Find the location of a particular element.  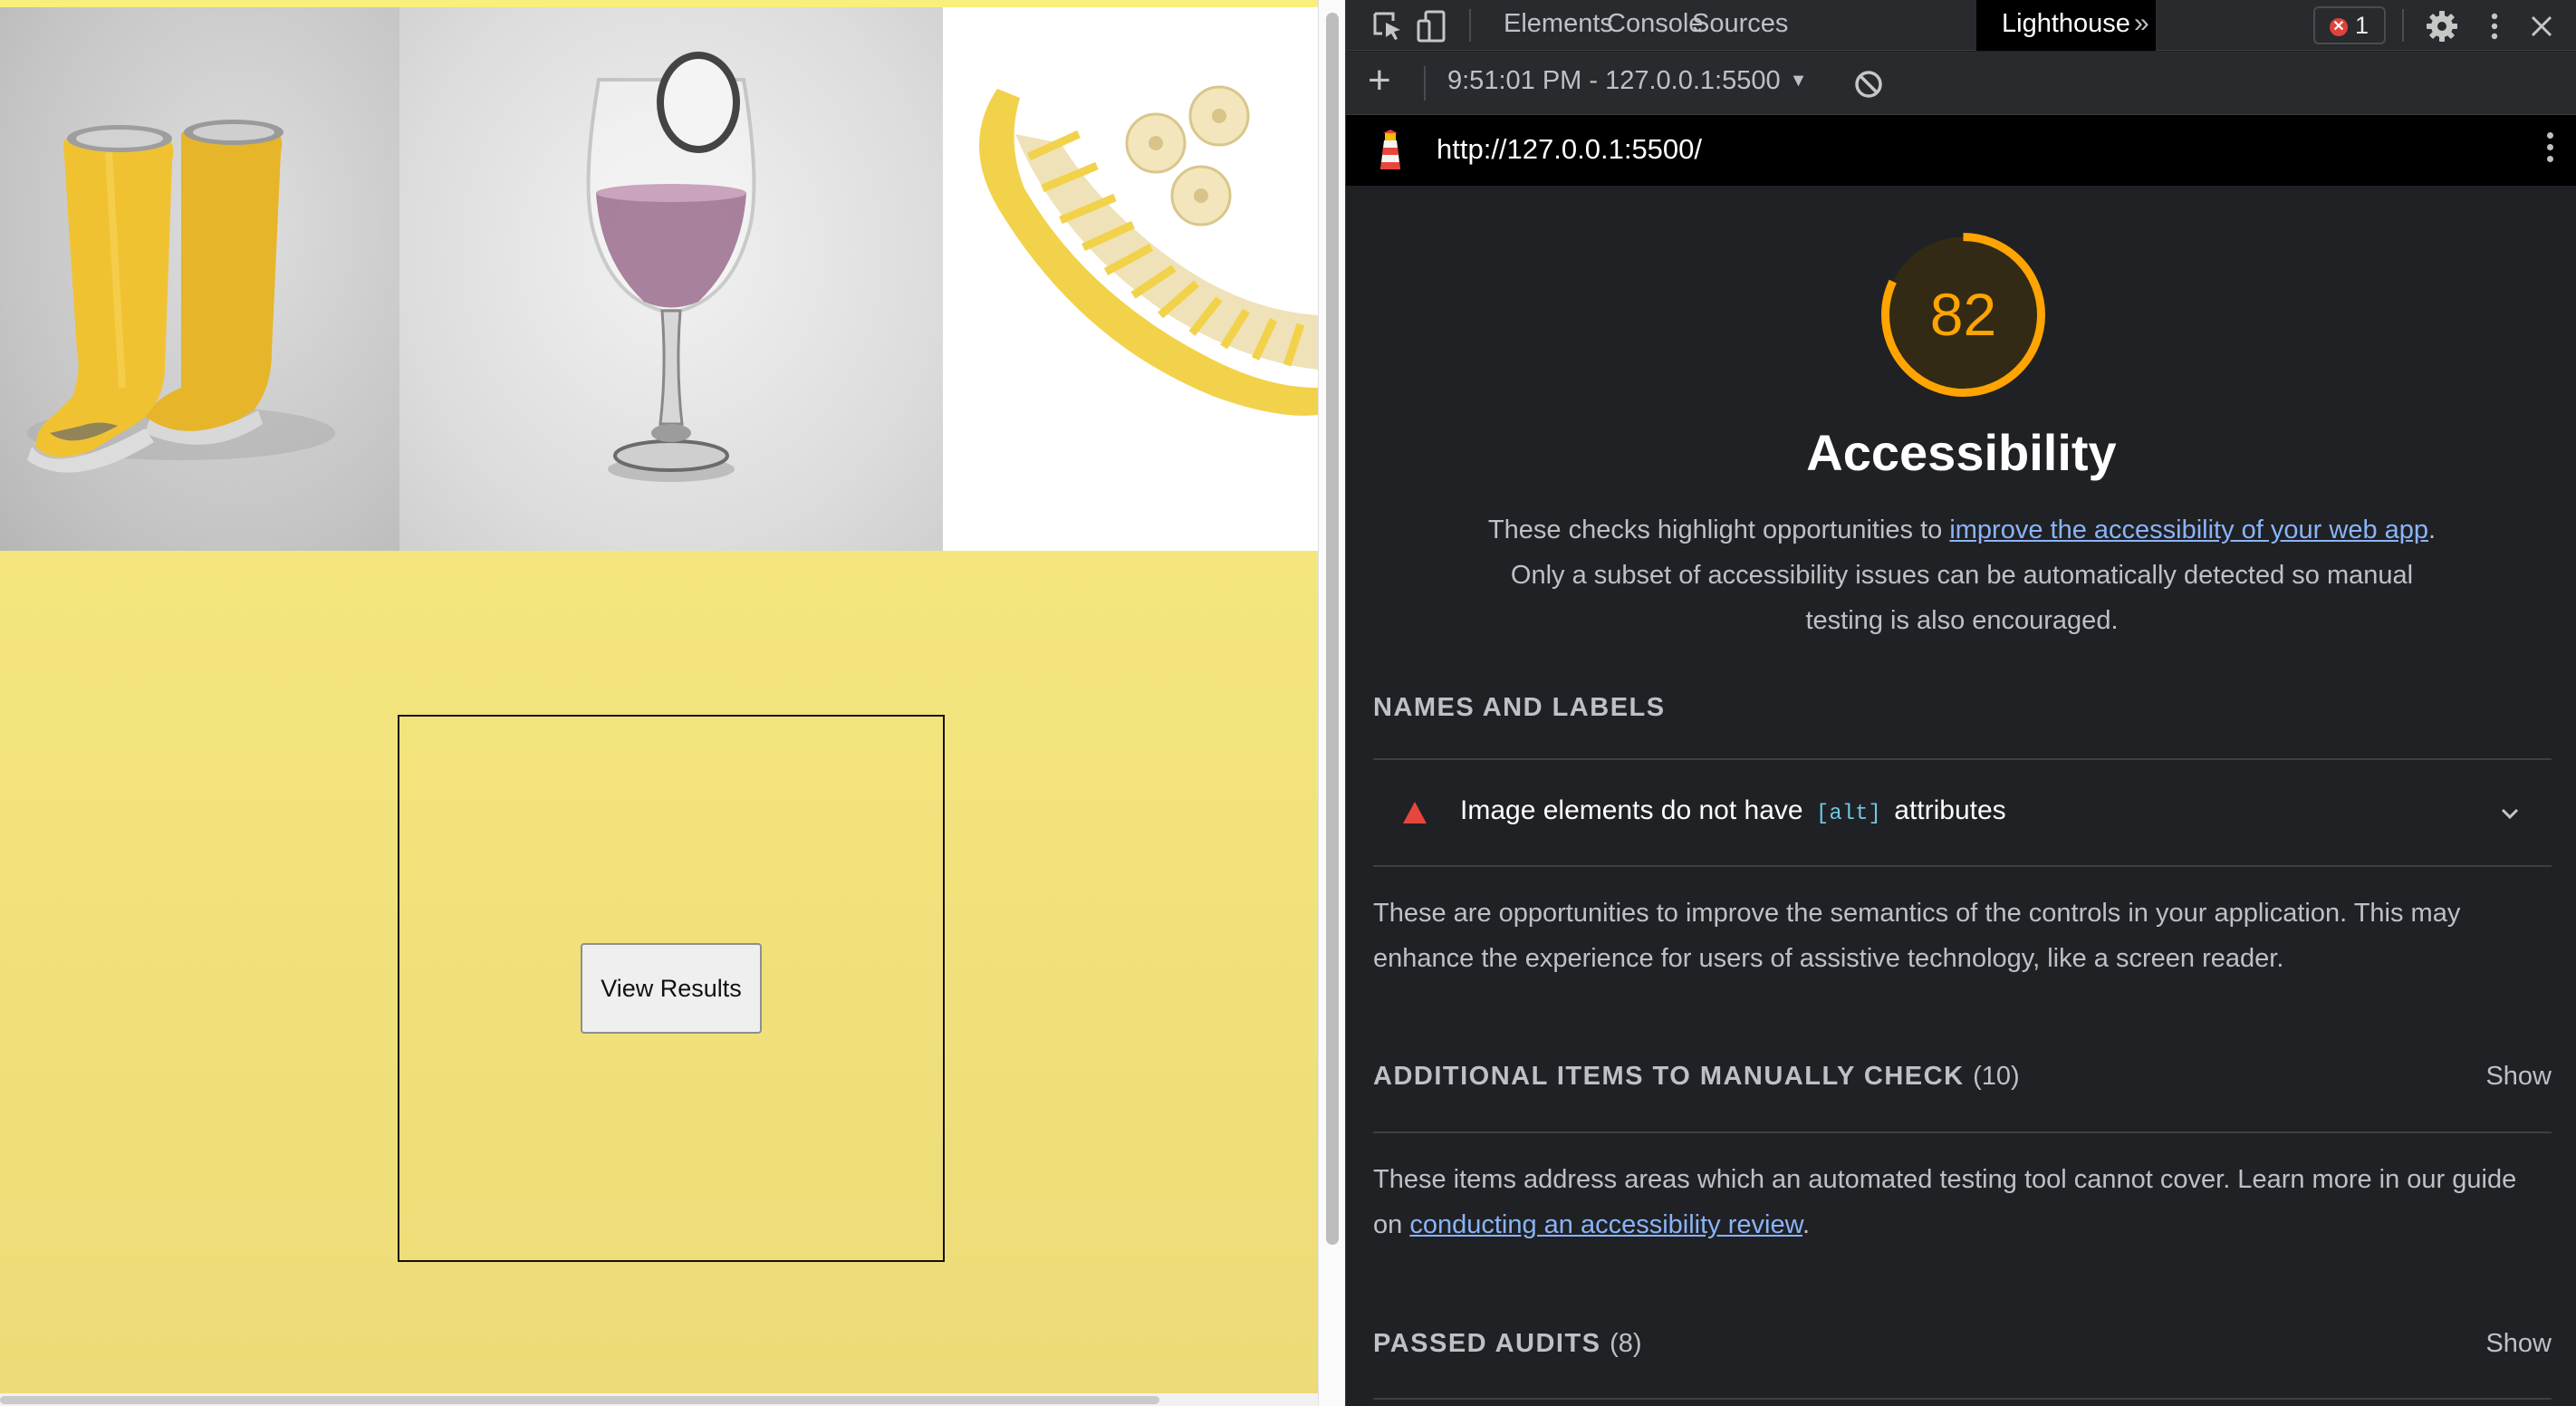

close-icon is located at coordinates (2541, 26).